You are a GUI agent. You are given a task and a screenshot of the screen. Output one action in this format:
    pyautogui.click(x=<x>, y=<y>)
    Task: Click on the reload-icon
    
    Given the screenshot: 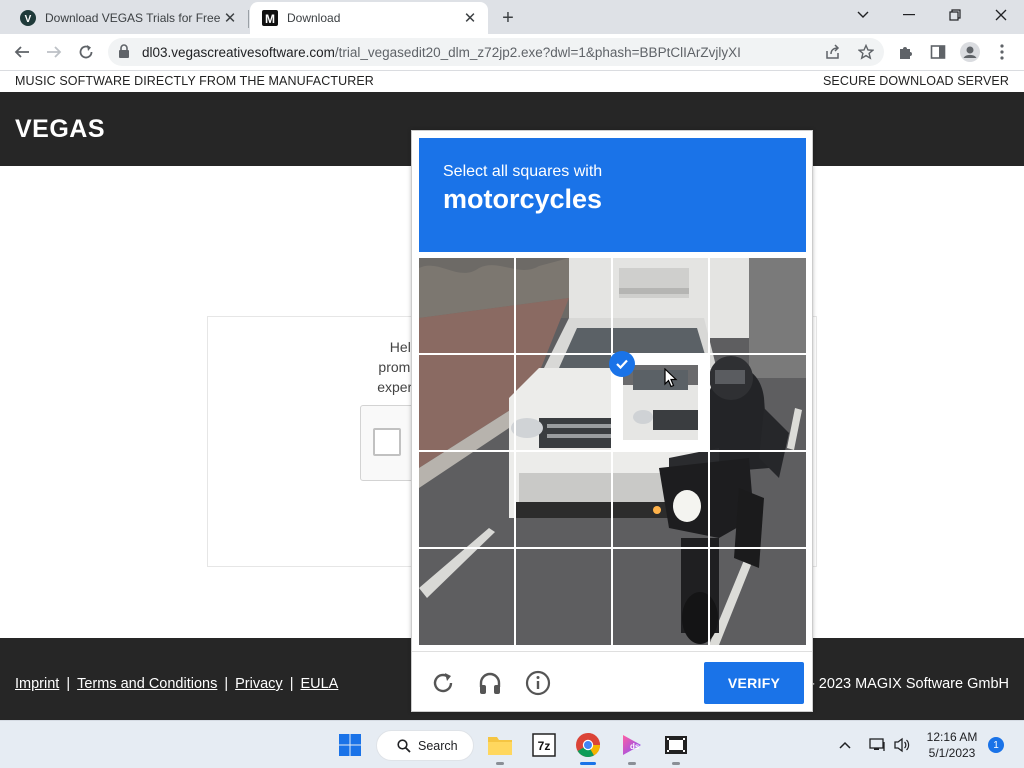 What is the action you would take?
    pyautogui.click(x=86, y=52)
    